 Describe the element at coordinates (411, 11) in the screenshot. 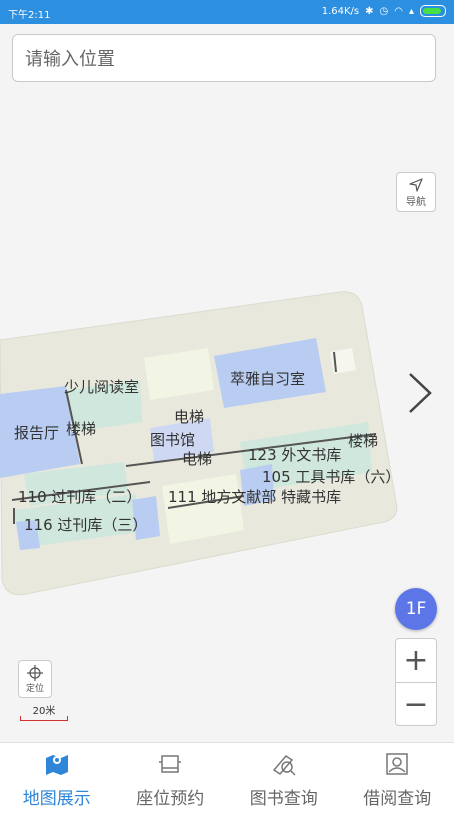

I see `signal-icon: ▴` at that location.